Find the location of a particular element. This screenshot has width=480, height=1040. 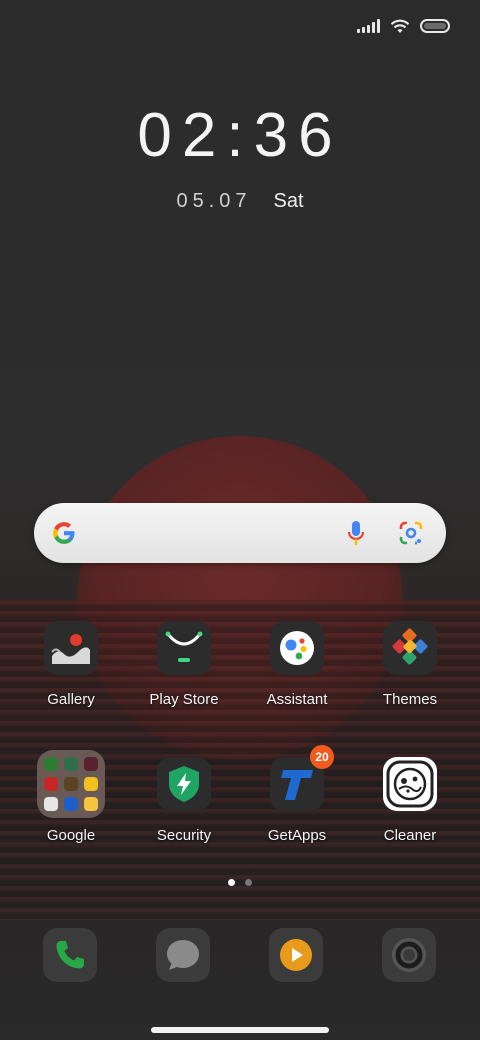

dock-music is located at coordinates (296, 955).